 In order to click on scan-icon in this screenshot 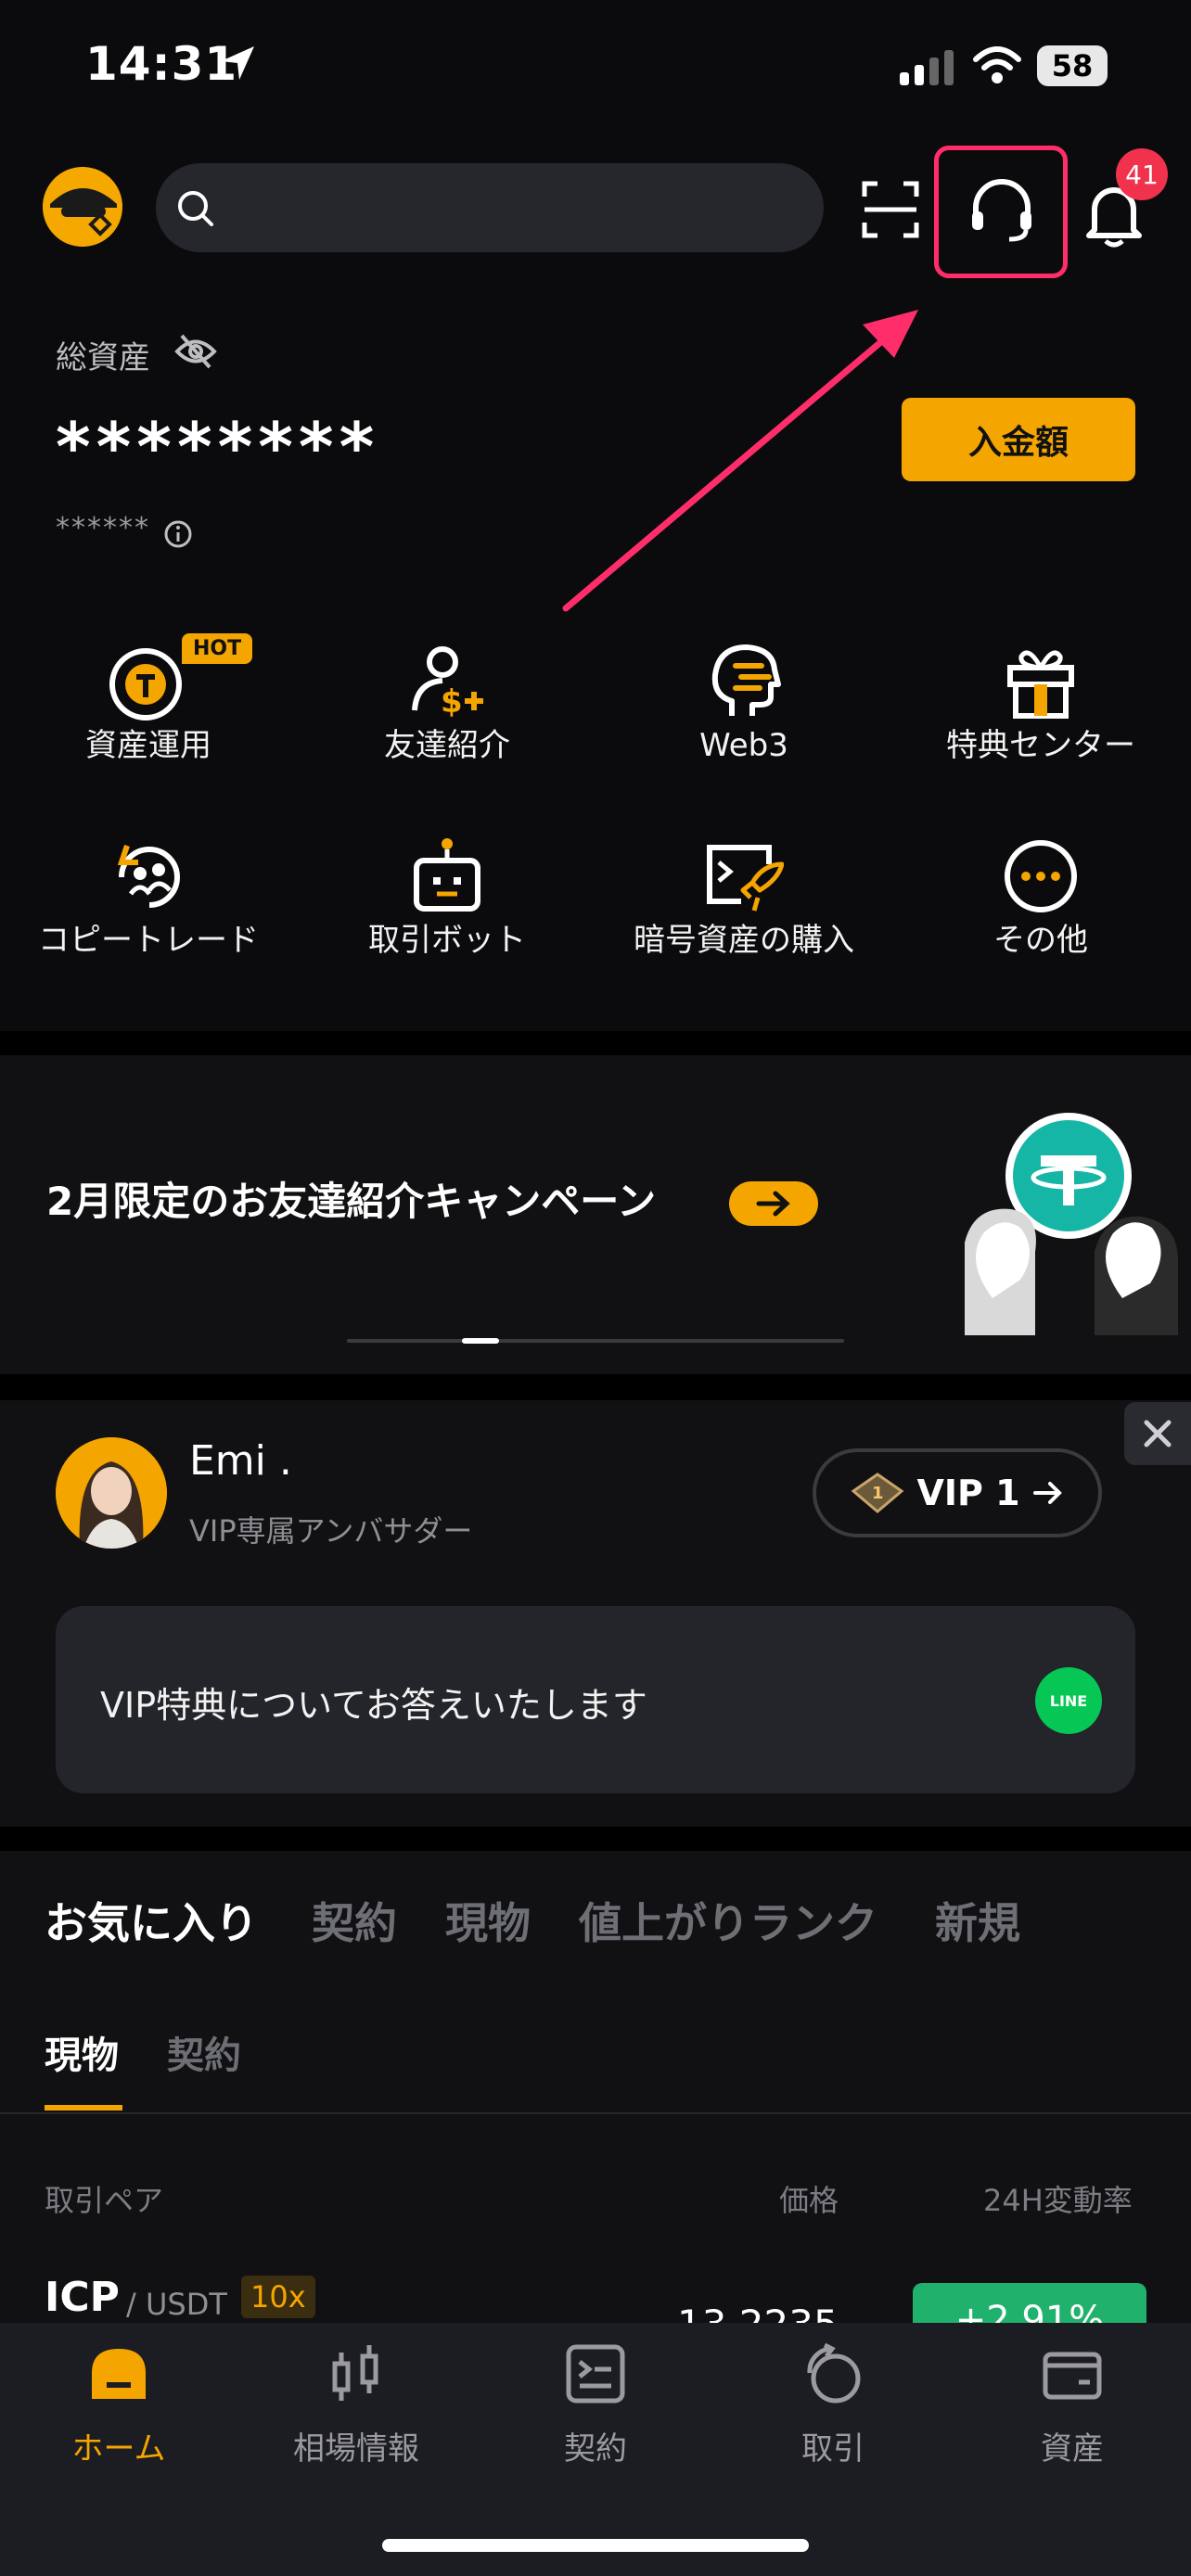, I will do `click(890, 209)`.